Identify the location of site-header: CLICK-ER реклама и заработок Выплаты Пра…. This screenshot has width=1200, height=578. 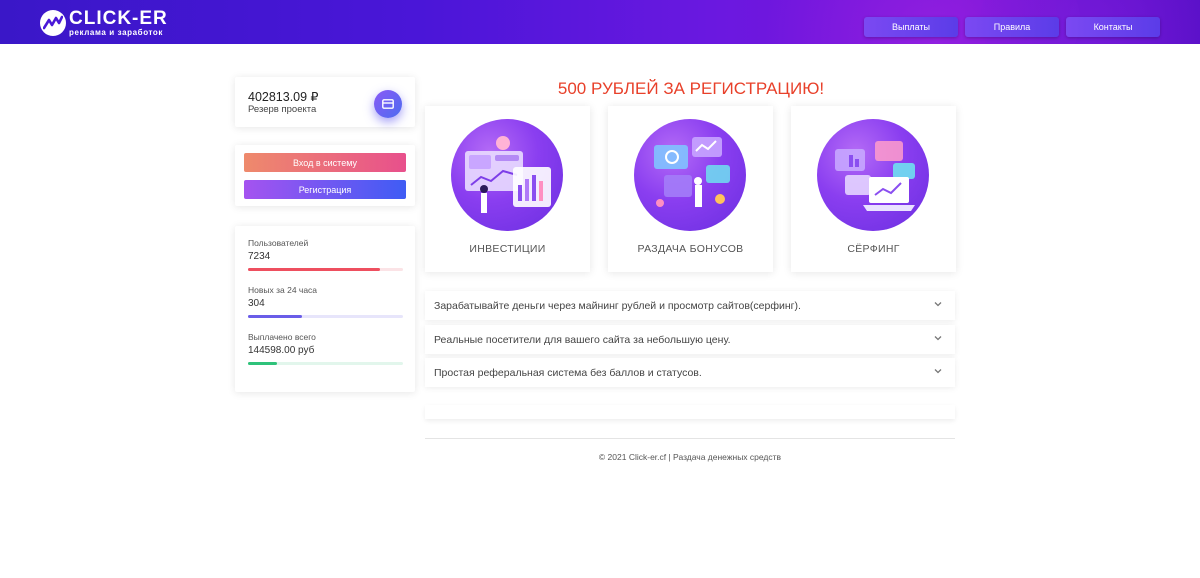
(600, 22).